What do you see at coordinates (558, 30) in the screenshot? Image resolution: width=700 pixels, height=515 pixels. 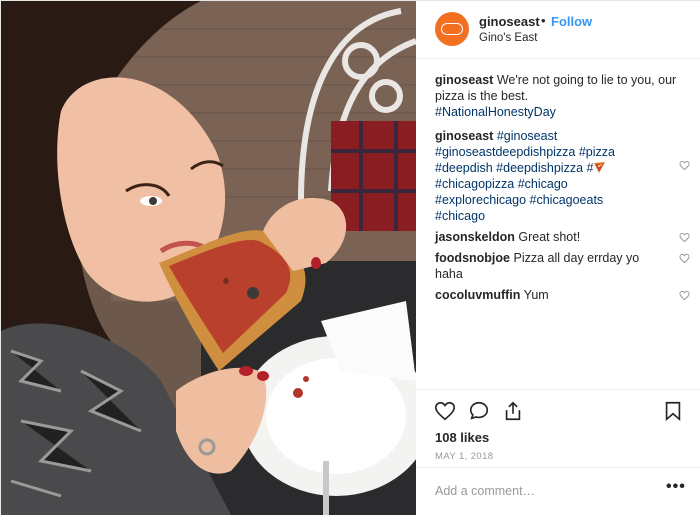 I see `post-header: ginoseast • Follow Gino's East` at bounding box center [558, 30].